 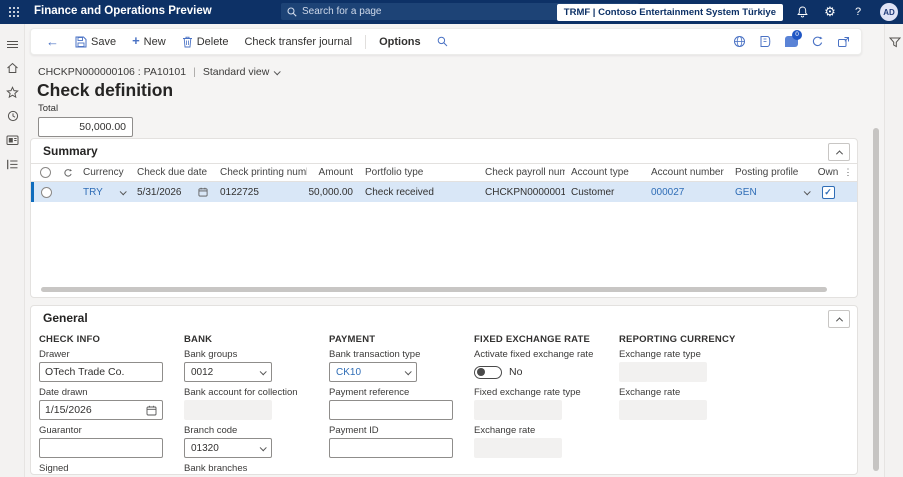 What do you see at coordinates (746, 192) in the screenshot?
I see `posting-profile-value: GEN` at bounding box center [746, 192].